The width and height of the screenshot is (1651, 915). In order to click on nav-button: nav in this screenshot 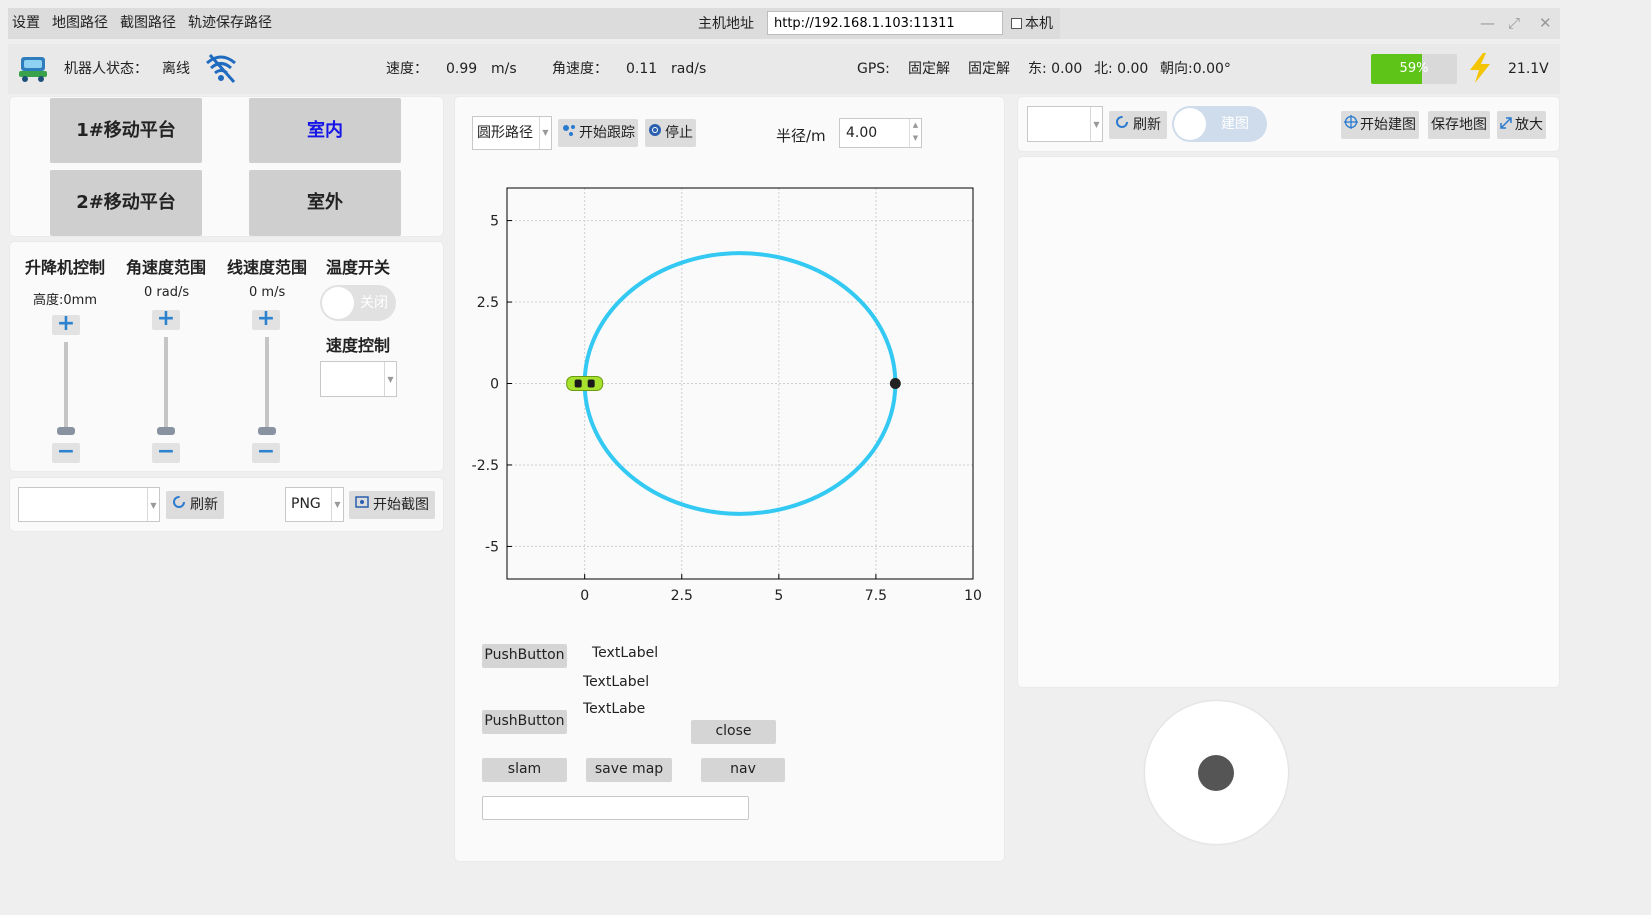, I will do `click(743, 770)`.